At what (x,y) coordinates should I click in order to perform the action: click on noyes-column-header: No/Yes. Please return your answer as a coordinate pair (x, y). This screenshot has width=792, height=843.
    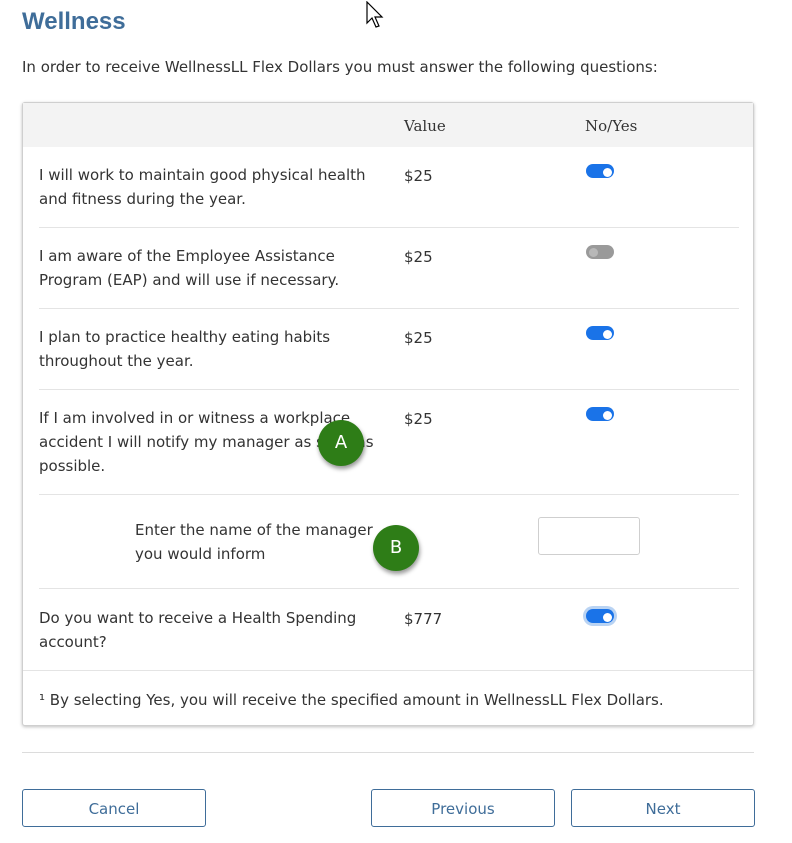
    Looking at the image, I should click on (611, 126).